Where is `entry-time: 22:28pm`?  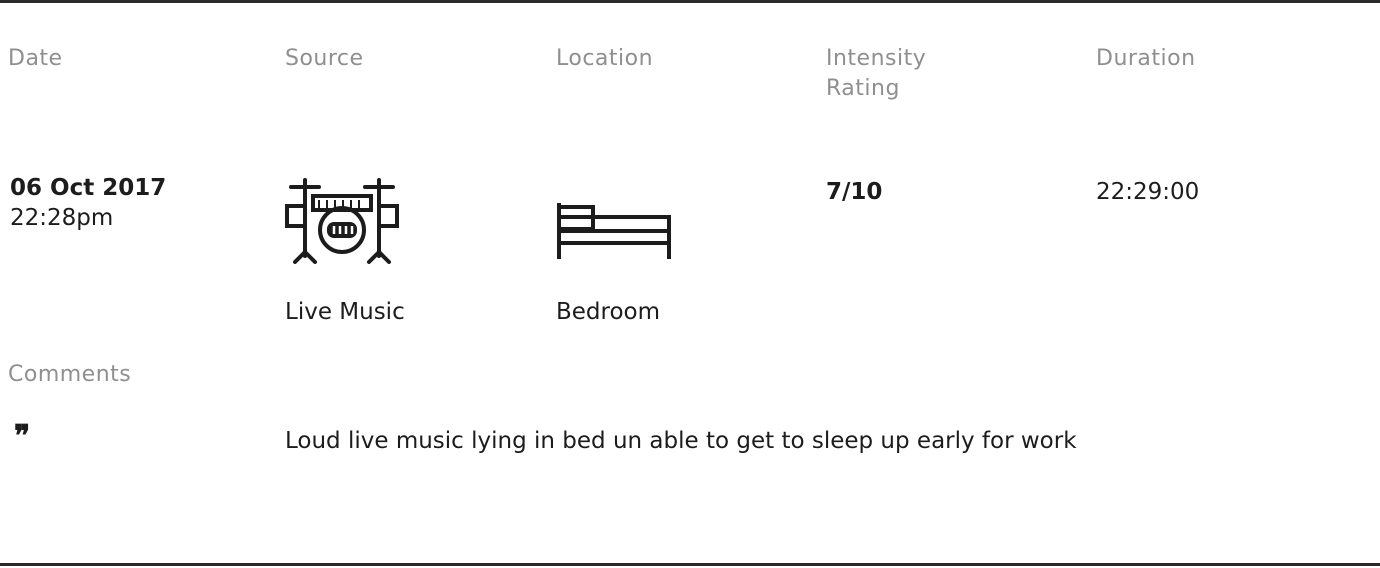
entry-time: 22:28pm is located at coordinates (62, 218).